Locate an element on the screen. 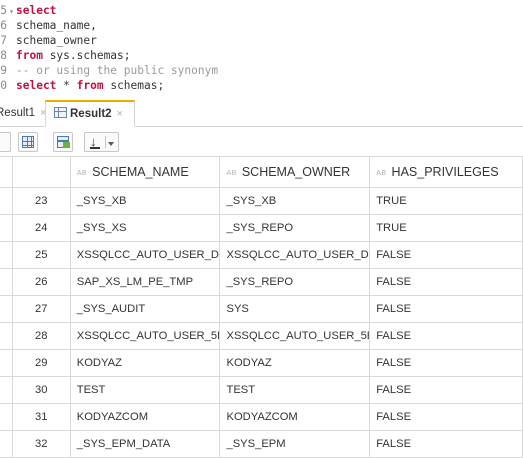 This screenshot has height=458, width=523. row-number-cell: 27 is located at coordinates (41, 309).